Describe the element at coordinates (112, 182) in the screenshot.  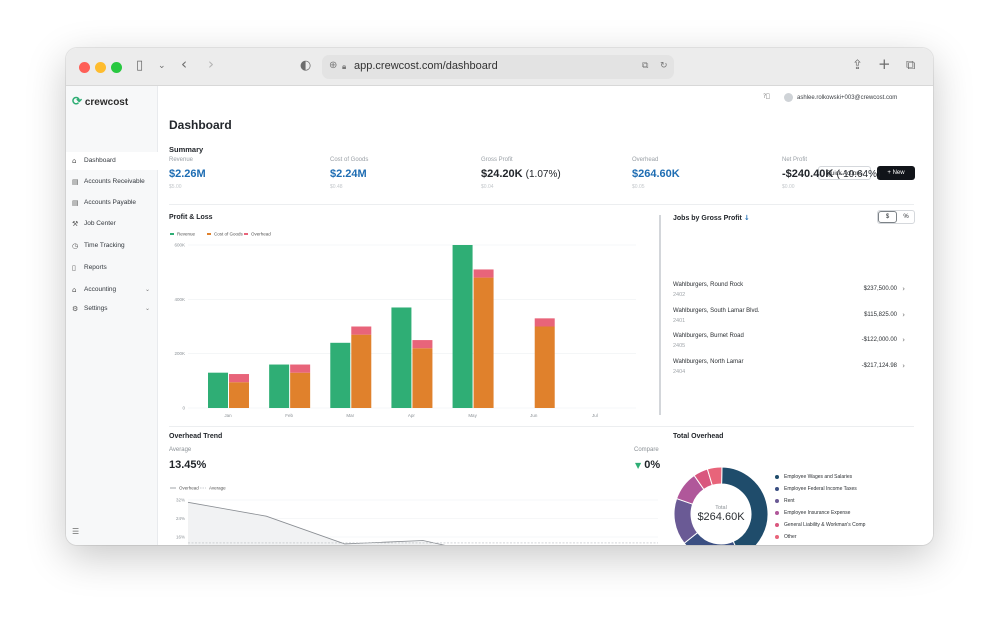
I see `sidebar-item-accounts-receivable: ▤ Accounts Receivable` at that location.